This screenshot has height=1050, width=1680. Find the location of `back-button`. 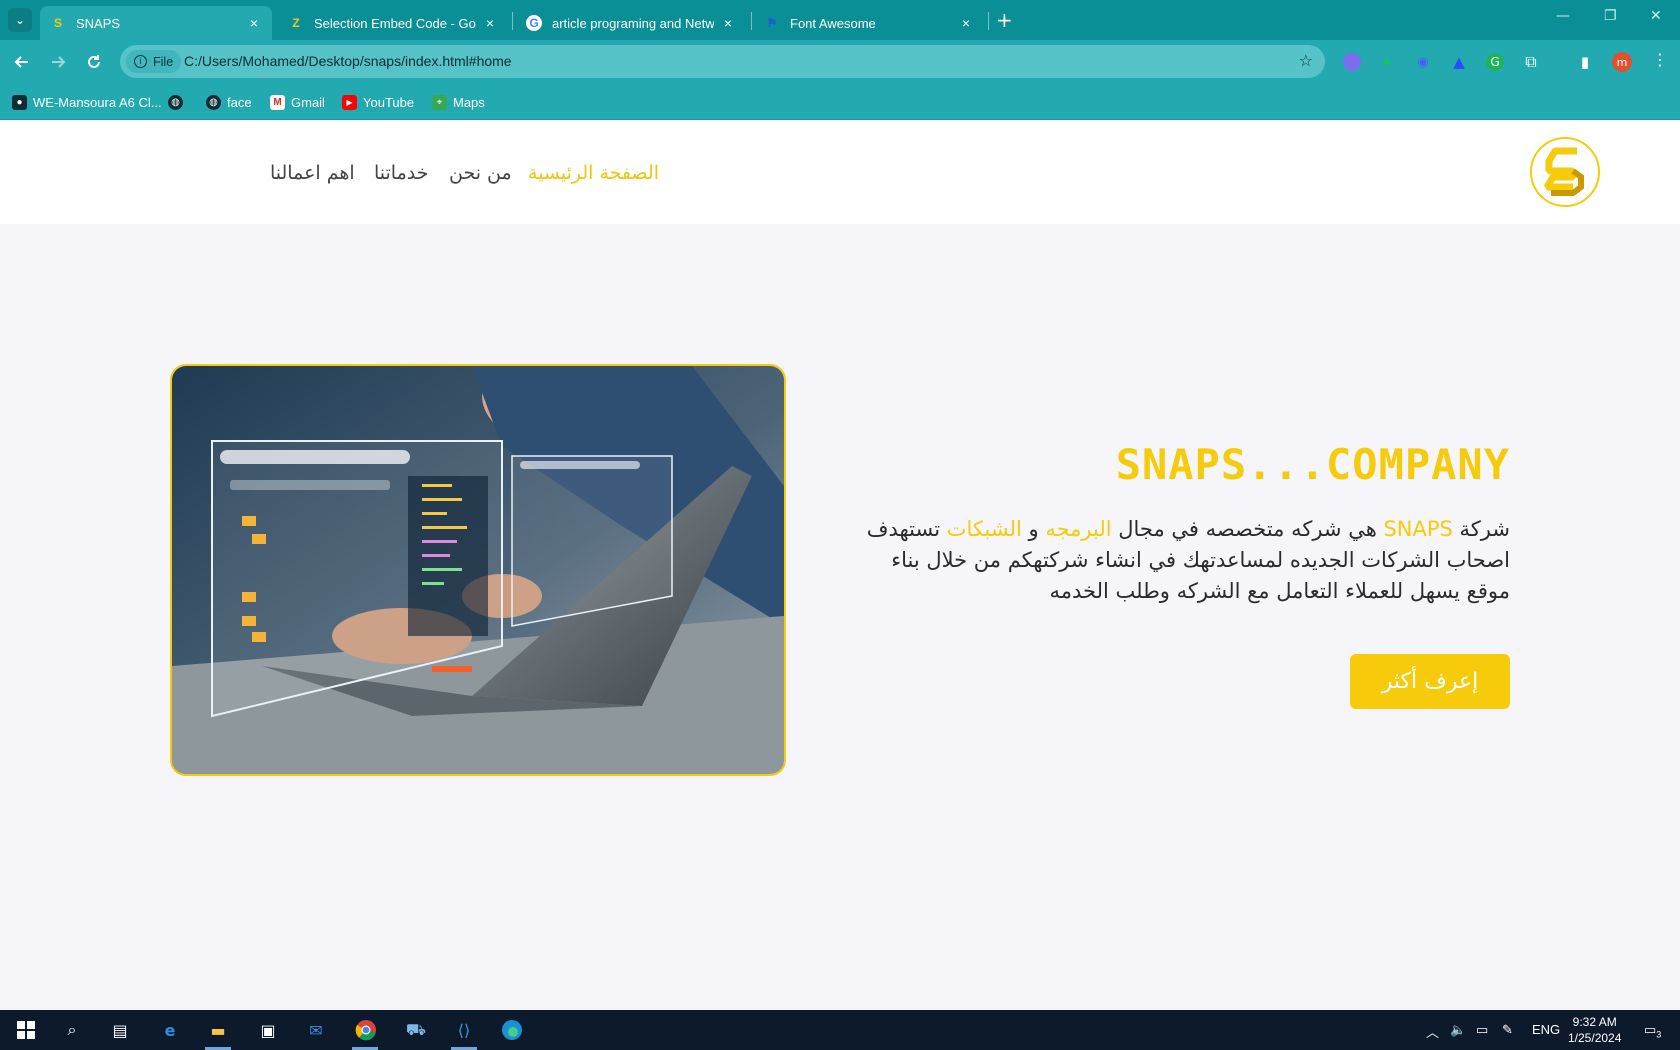

back-button is located at coordinates (22, 62).